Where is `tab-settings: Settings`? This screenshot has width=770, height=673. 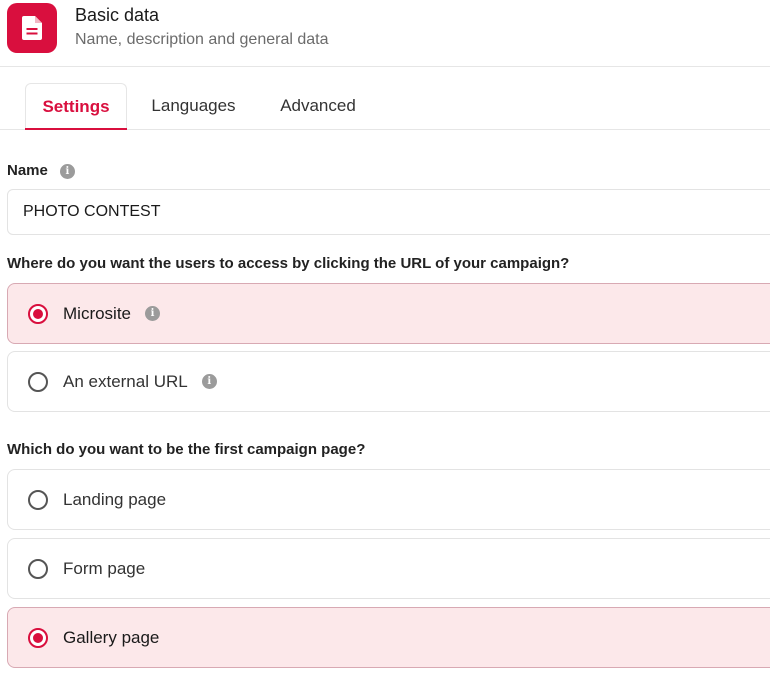
tab-settings: Settings is located at coordinates (76, 106).